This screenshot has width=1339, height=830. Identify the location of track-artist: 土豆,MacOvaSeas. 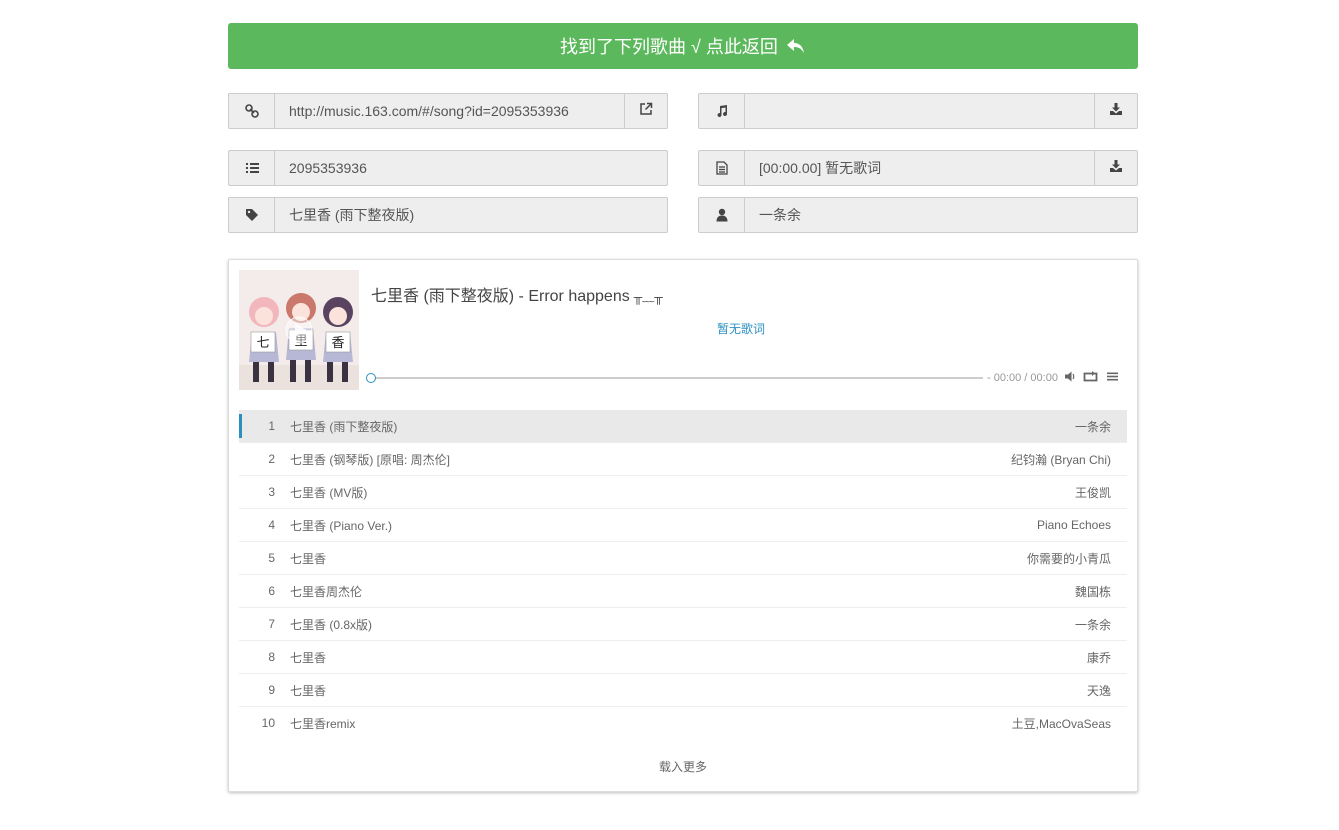
(1061, 723).